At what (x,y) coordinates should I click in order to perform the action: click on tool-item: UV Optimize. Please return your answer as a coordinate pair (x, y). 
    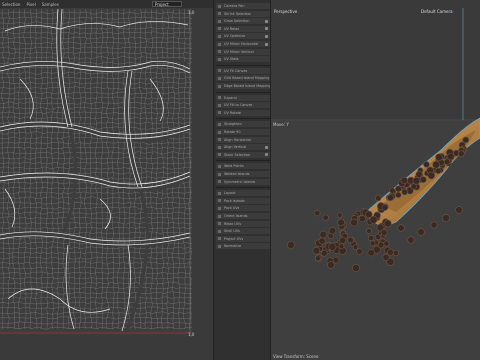
    Looking at the image, I should click on (243, 36).